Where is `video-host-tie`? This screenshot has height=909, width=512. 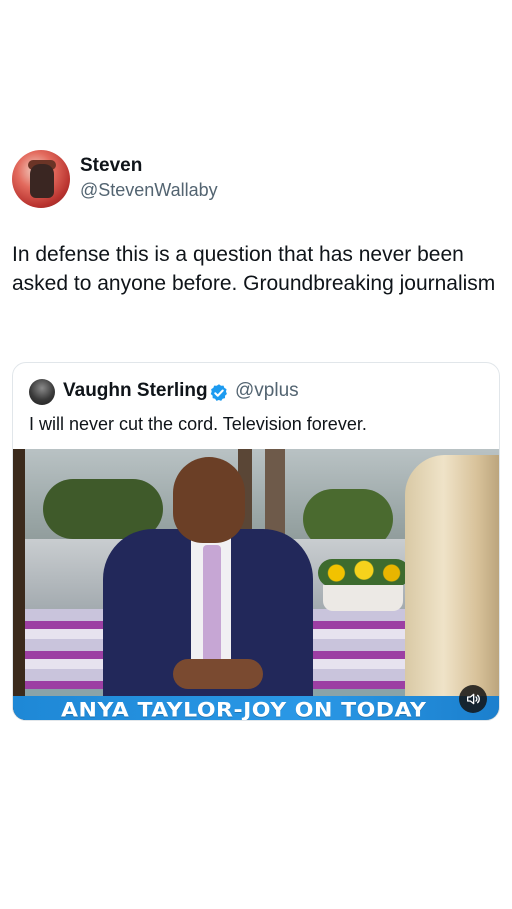
video-host-tie is located at coordinates (212, 607).